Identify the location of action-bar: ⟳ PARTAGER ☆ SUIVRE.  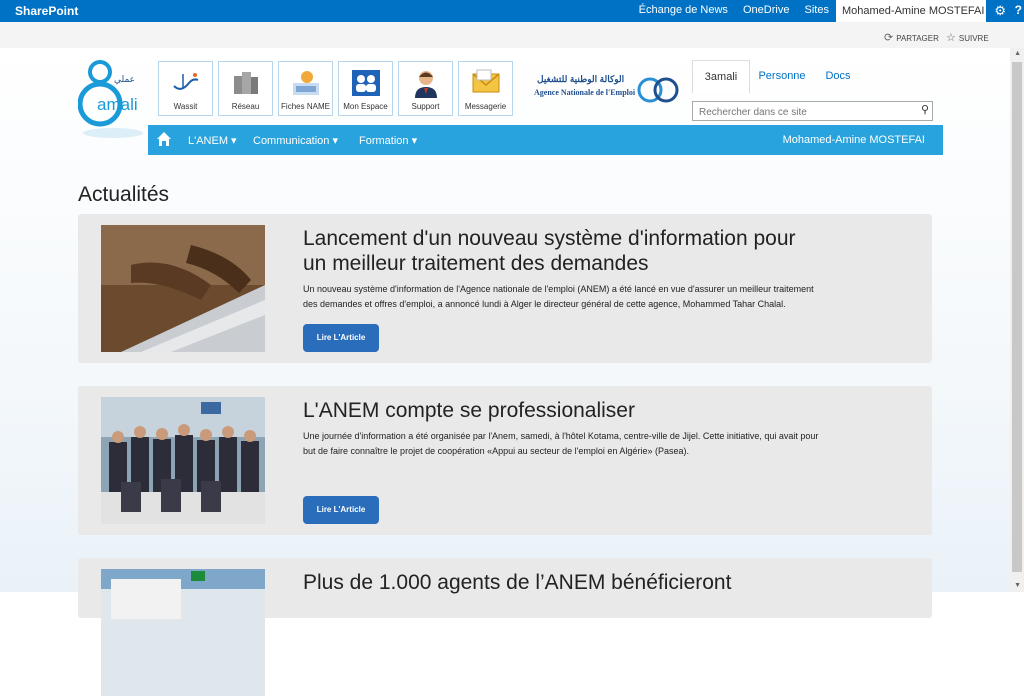
(512, 35).